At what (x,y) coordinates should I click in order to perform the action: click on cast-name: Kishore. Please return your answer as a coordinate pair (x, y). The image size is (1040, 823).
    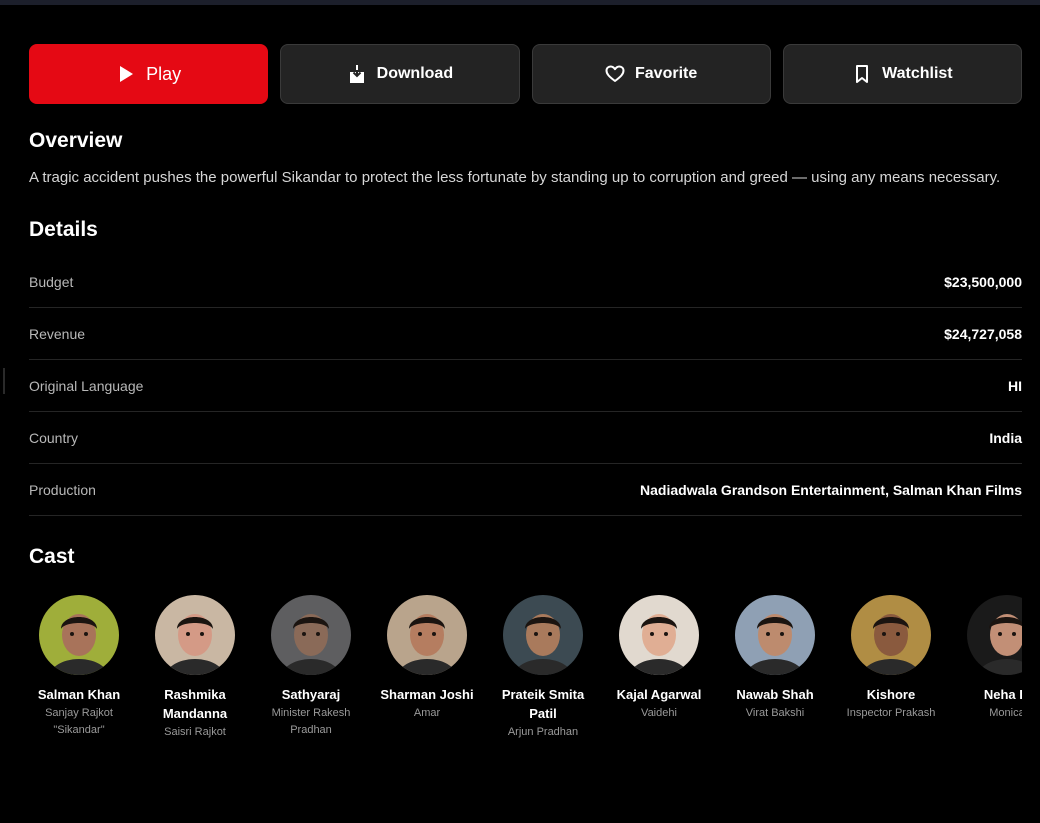
    Looking at the image, I should click on (891, 694).